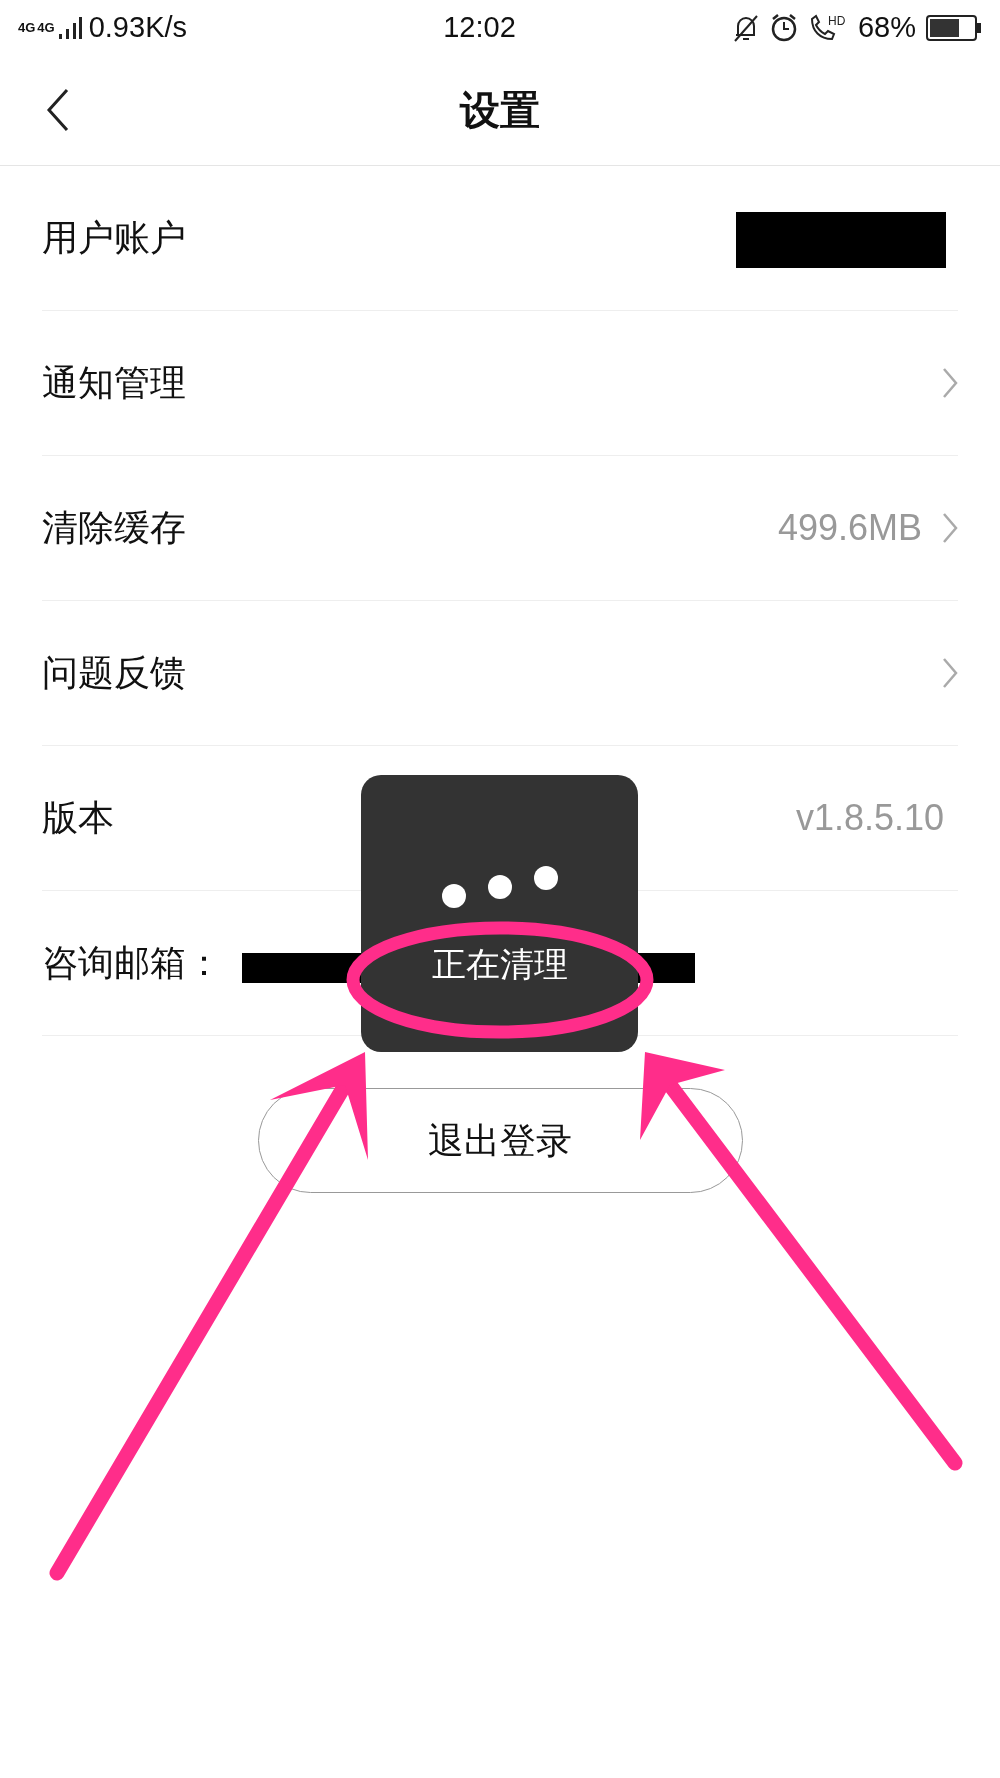 This screenshot has width=1000, height=1778. What do you see at coordinates (69, 27) in the screenshot?
I see `signal-icon` at bounding box center [69, 27].